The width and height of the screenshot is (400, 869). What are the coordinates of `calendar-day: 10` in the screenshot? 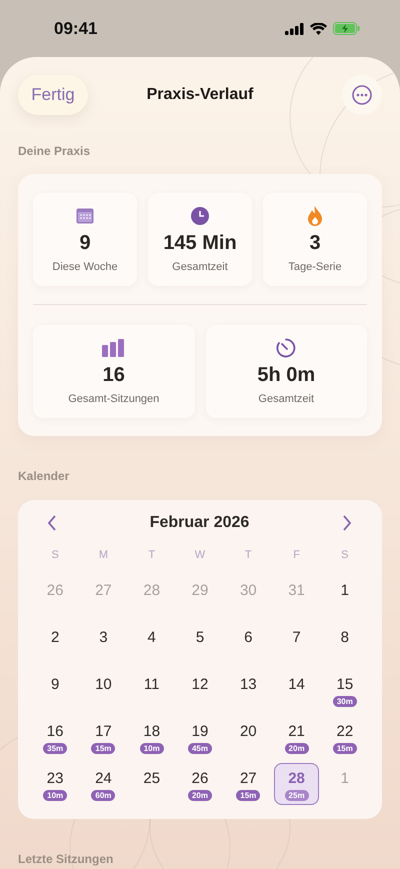 It's located at (103, 689).